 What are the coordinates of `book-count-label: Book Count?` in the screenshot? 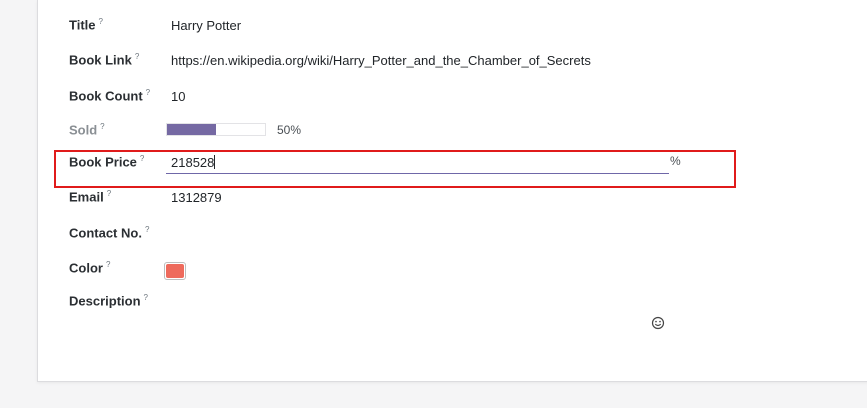 It's located at (110, 96).